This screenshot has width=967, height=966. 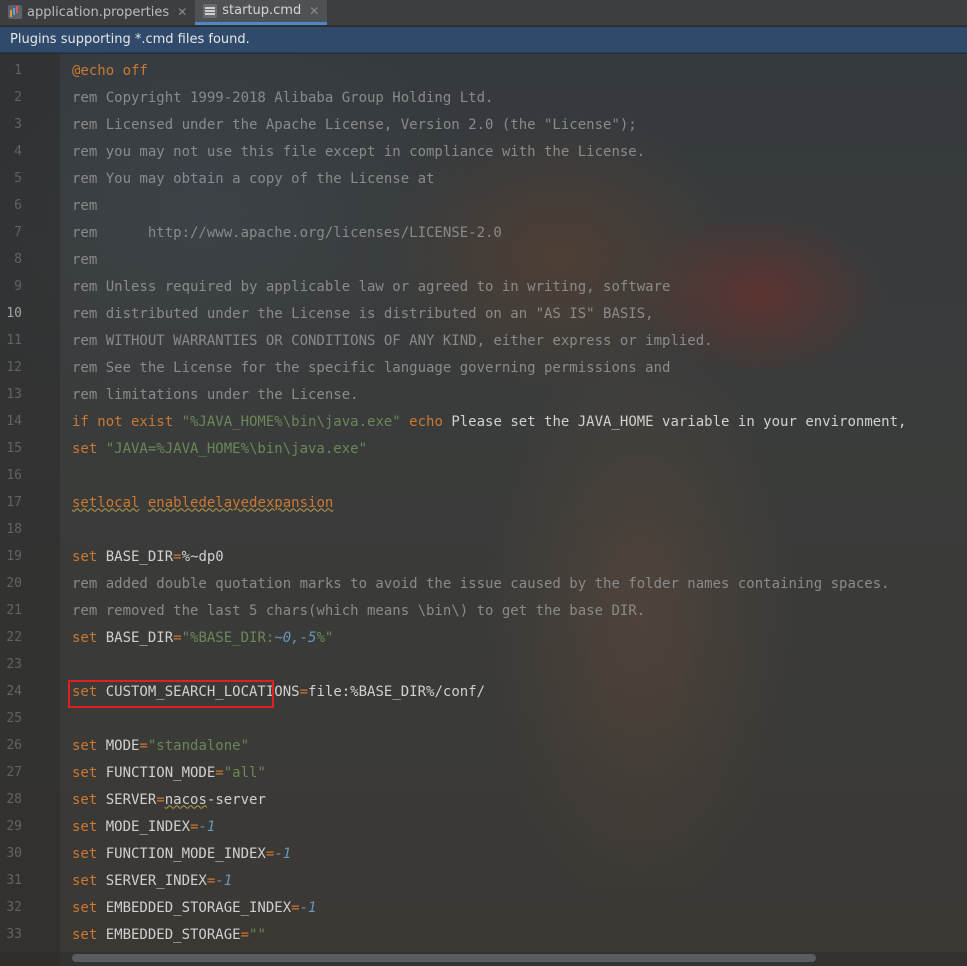 I want to click on code-line: 18, so click(x=453, y=529).